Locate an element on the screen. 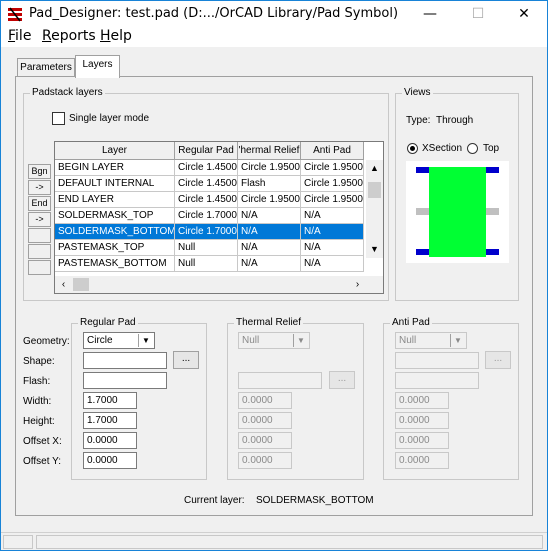  views-title: Views is located at coordinates (417, 92).